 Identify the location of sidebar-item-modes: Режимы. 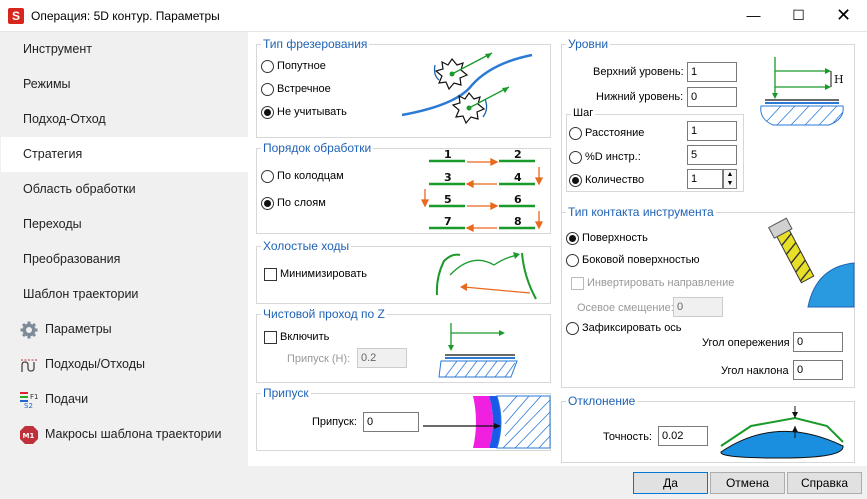
(124, 84).